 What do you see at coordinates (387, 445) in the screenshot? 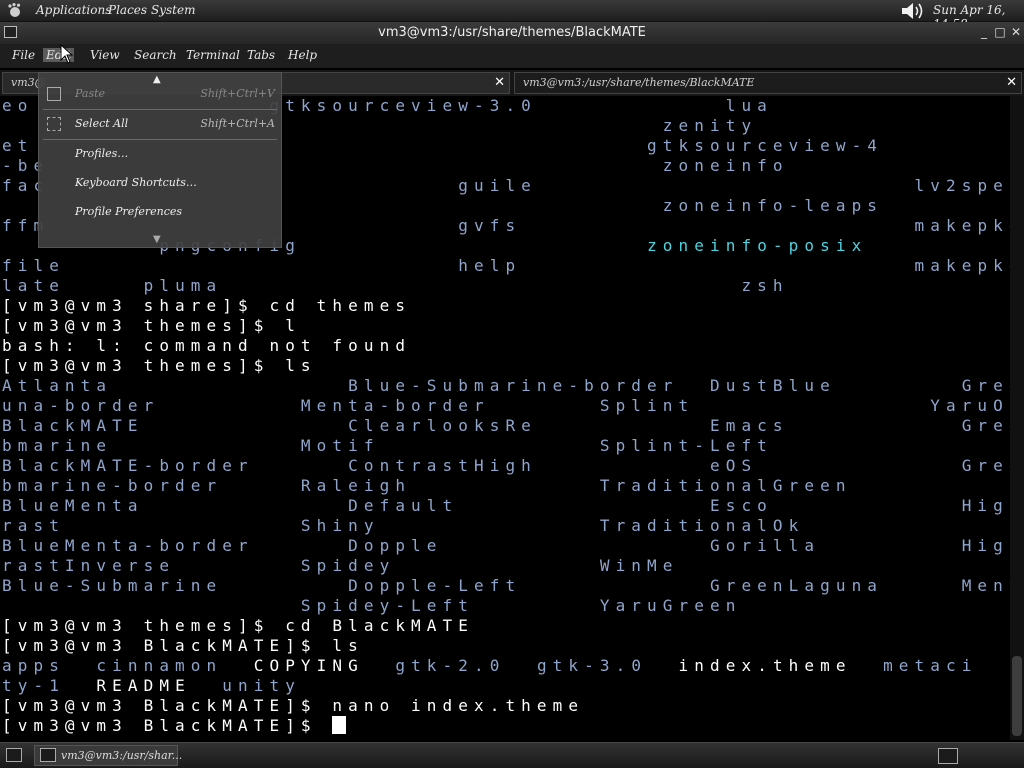
I see `terminal-text: bmarine Motif Splint-Left` at bounding box center [387, 445].